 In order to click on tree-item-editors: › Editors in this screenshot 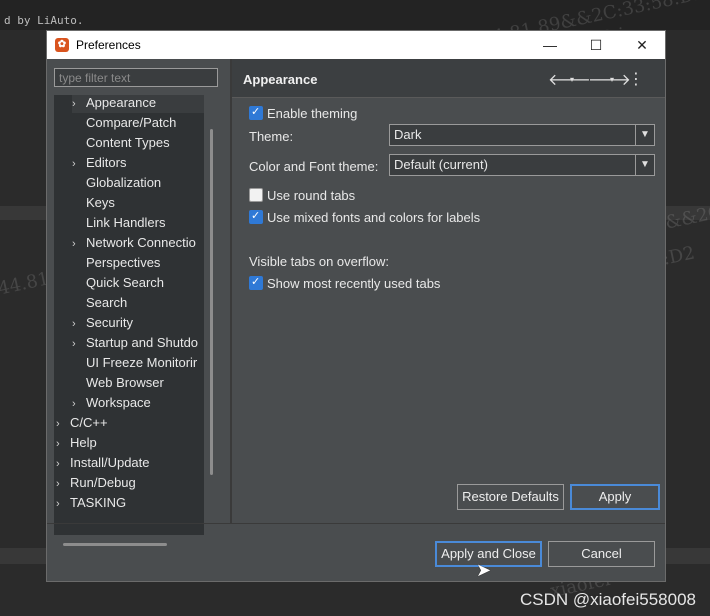, I will do `click(138, 163)`.